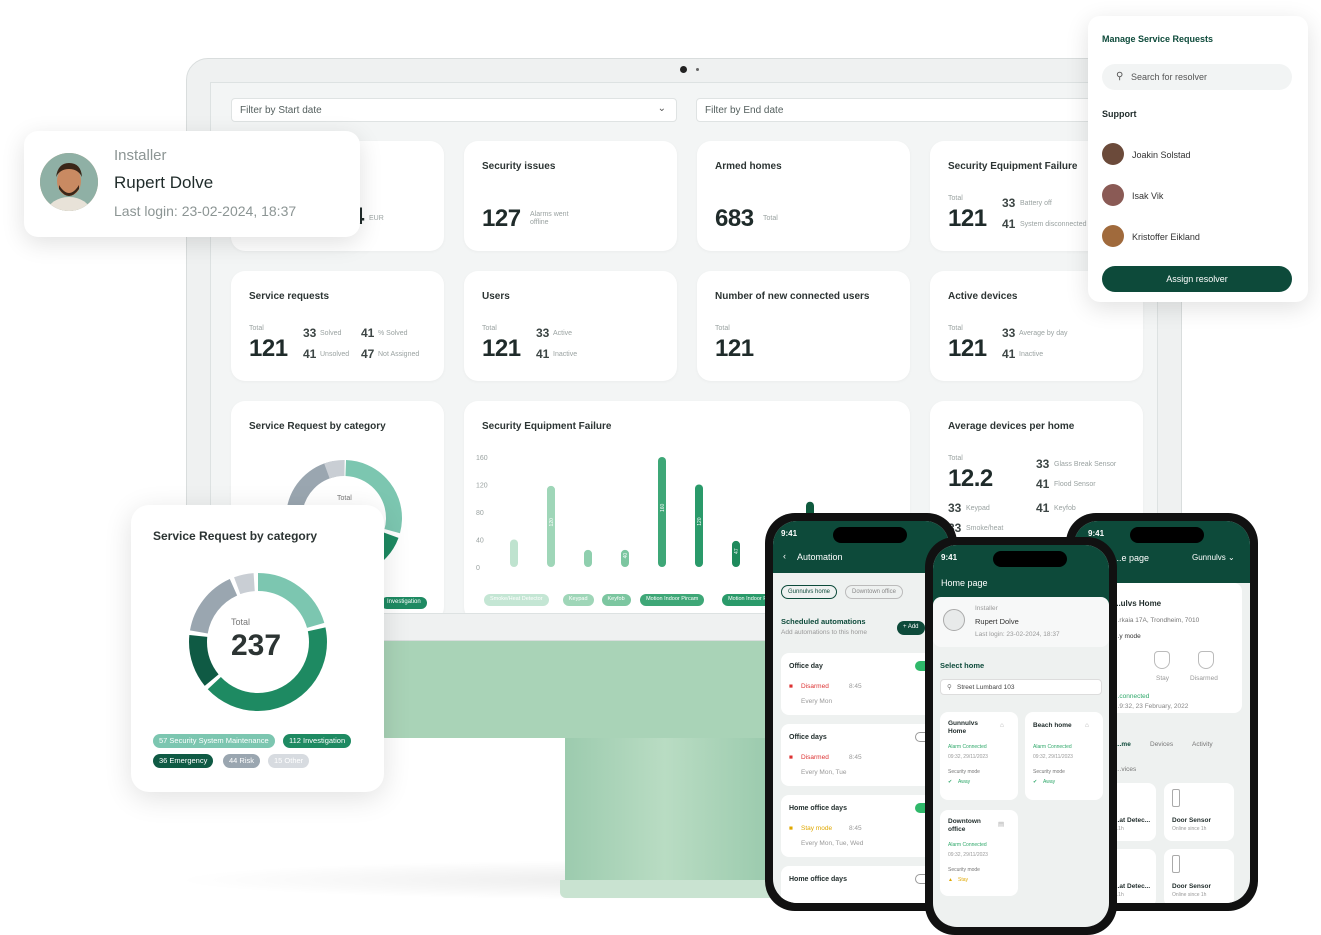 The width and height of the screenshot is (1321, 935). I want to click on door-sensor-icon, so click(1176, 864).